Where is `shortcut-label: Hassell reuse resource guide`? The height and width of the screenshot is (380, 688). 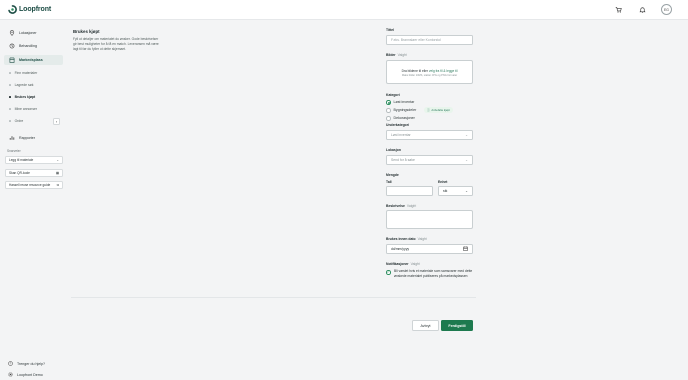
shortcut-label: Hassell reuse resource guide is located at coordinates (30, 184).